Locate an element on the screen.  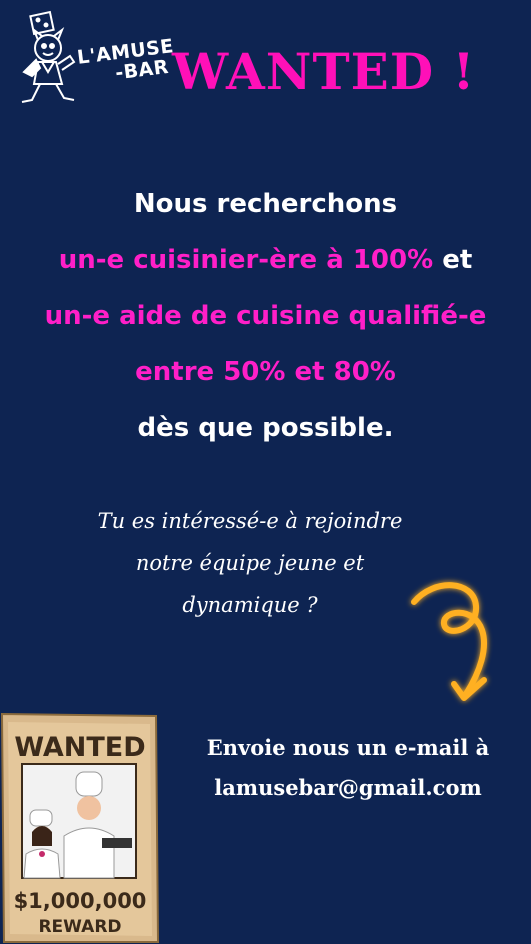
invitation-line-2: notre équipe jeune et is located at coordinates (250, 563).